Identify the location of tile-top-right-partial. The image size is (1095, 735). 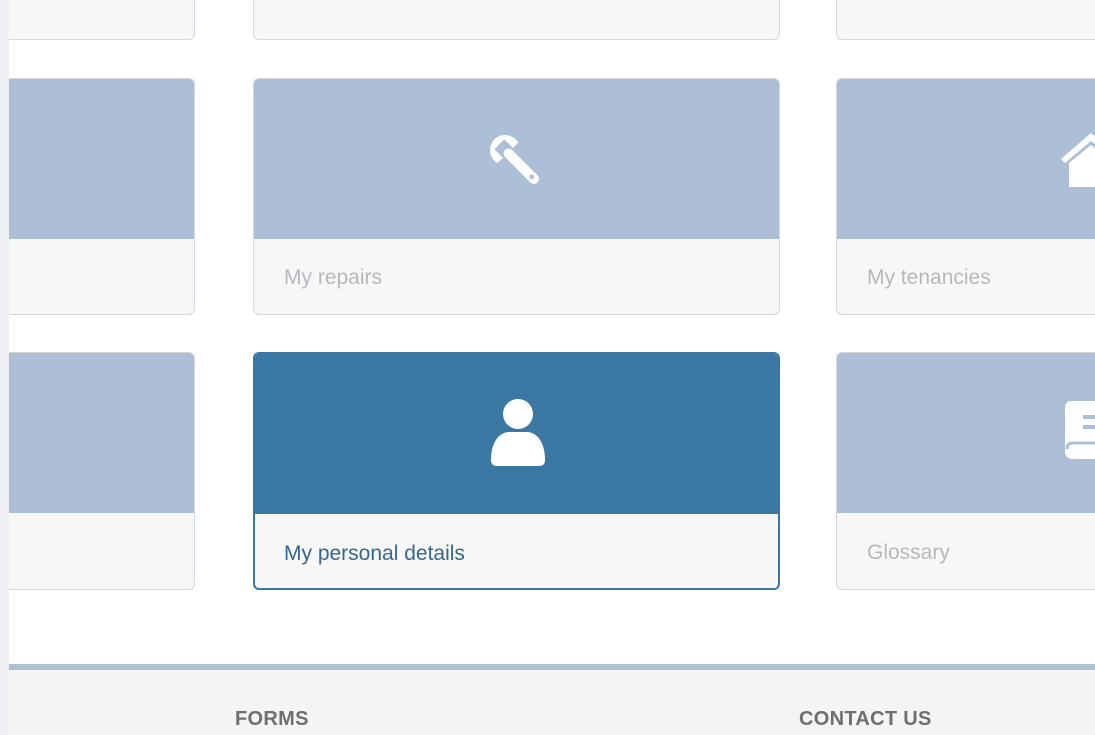
(965, 20).